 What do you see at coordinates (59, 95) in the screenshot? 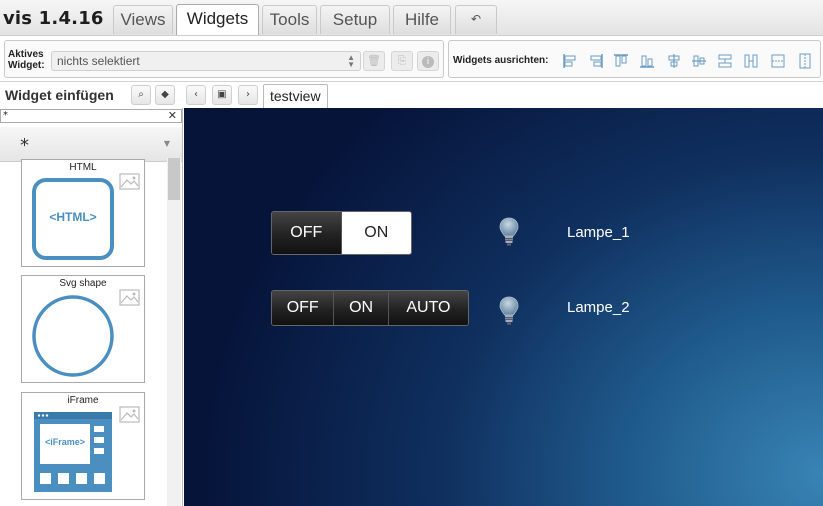
I see `widget-insert-title: Widget einfügen` at bounding box center [59, 95].